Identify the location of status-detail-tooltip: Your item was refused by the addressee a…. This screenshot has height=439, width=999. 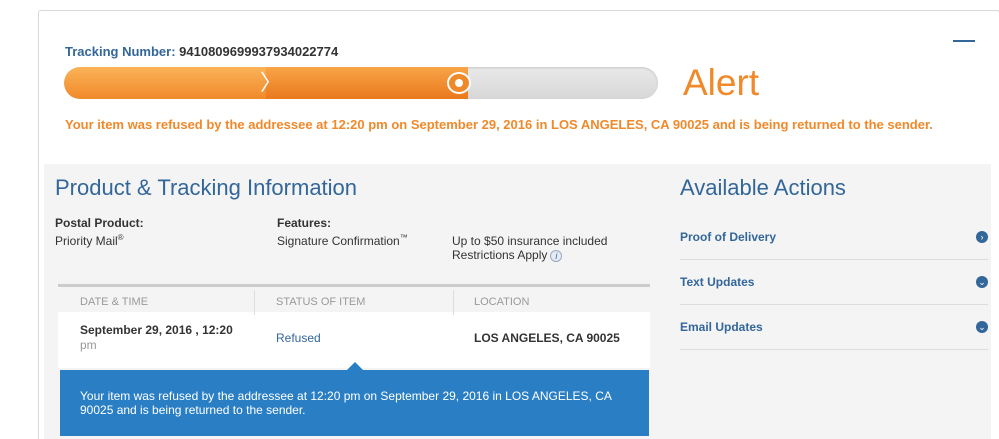
(354, 403).